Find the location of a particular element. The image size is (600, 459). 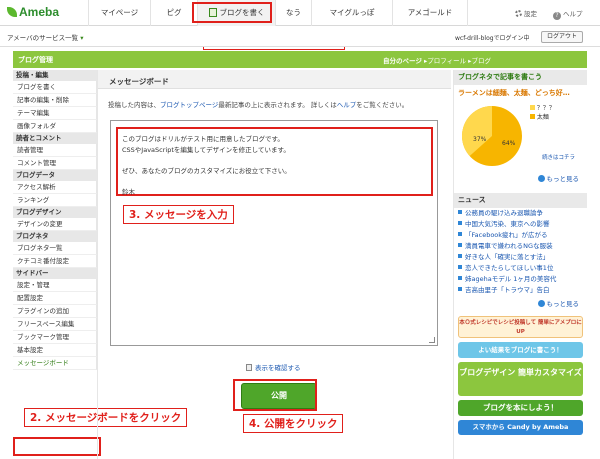

news-title: 中国大気汚染、東京への影響 is located at coordinates (507, 224).